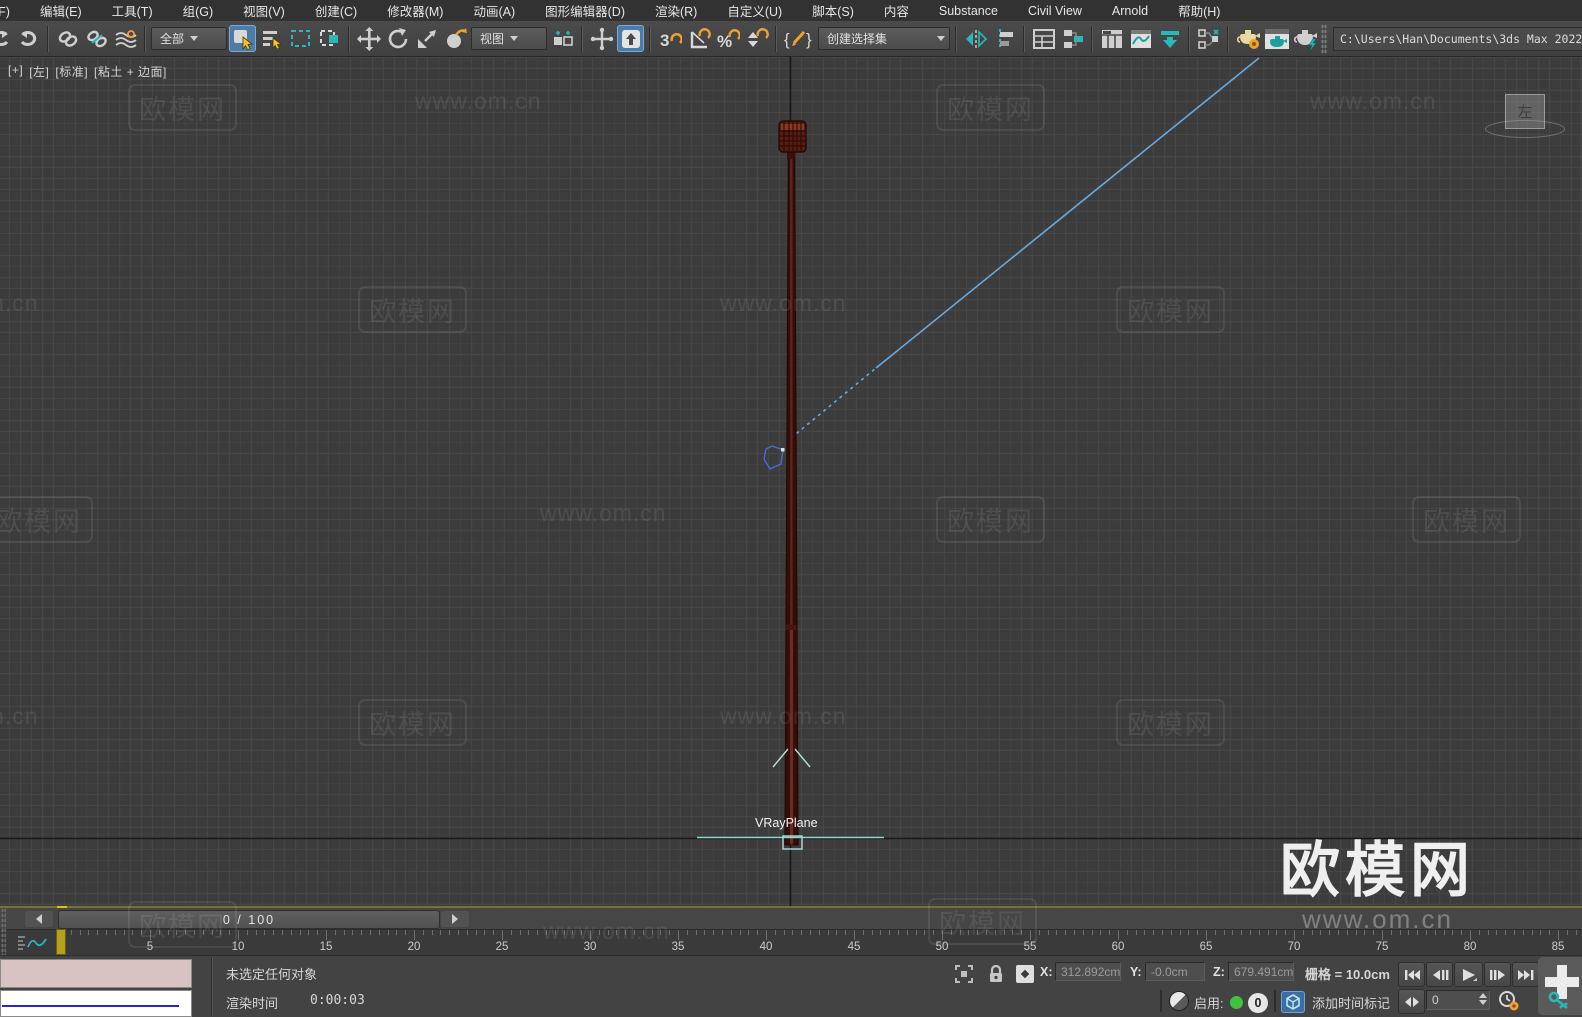 This screenshot has height=1017, width=1582. Describe the element at coordinates (1261, 971) in the screenshot. I see `z-coord-field: 679.491cm` at that location.